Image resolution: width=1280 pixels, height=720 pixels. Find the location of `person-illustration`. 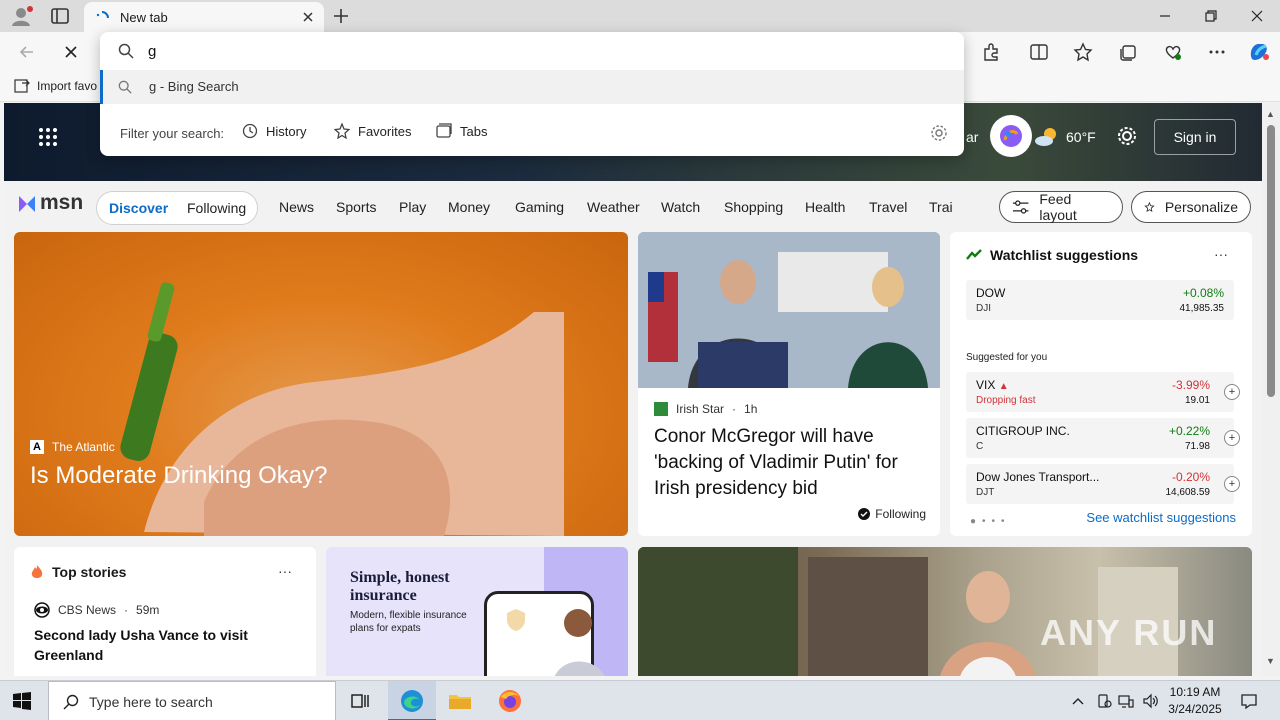

person-illustration is located at coordinates (580, 642).